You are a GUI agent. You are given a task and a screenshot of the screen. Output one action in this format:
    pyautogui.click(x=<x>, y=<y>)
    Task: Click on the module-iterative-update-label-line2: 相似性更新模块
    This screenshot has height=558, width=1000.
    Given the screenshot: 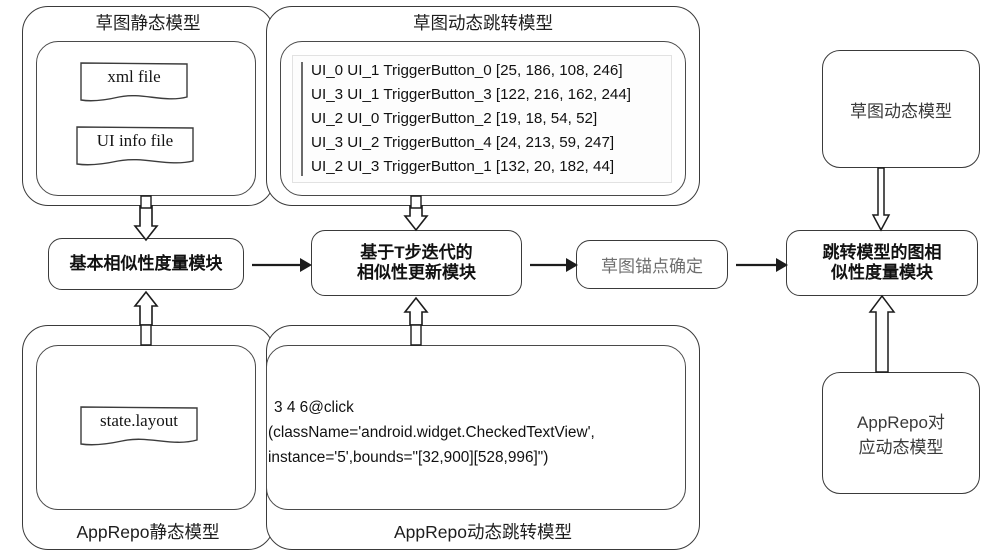 What is the action you would take?
    pyautogui.click(x=416, y=272)
    